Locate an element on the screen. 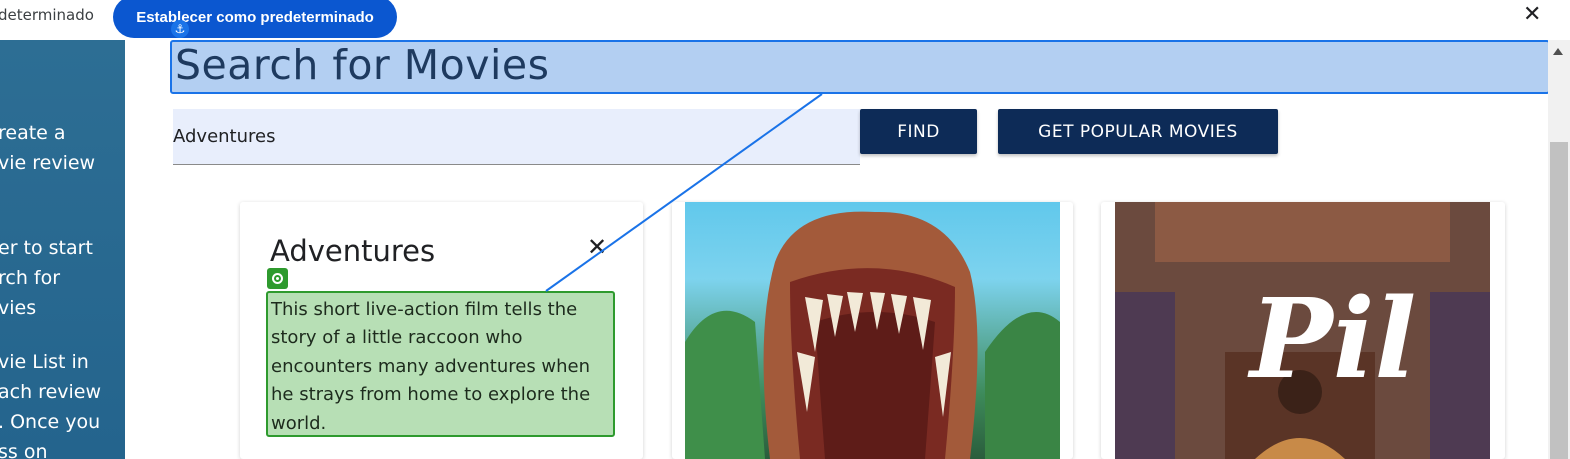 This screenshot has width=1570, height=459. sidebar-text: rch for is located at coordinates (30, 278).